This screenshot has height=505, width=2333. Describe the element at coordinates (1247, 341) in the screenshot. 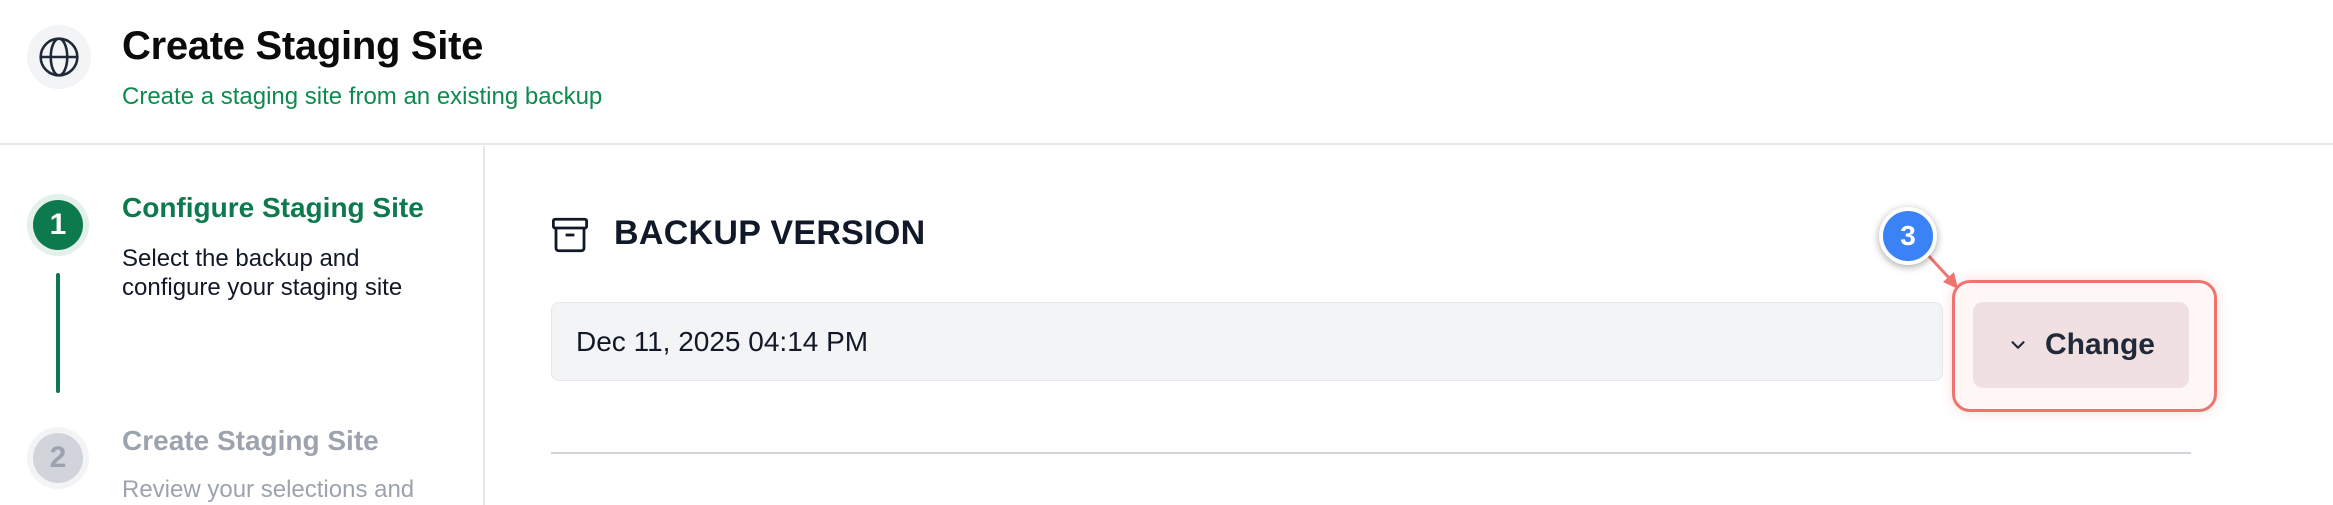

I see `backup-version-field: Dec 11, 2025 04:14 PM` at that location.